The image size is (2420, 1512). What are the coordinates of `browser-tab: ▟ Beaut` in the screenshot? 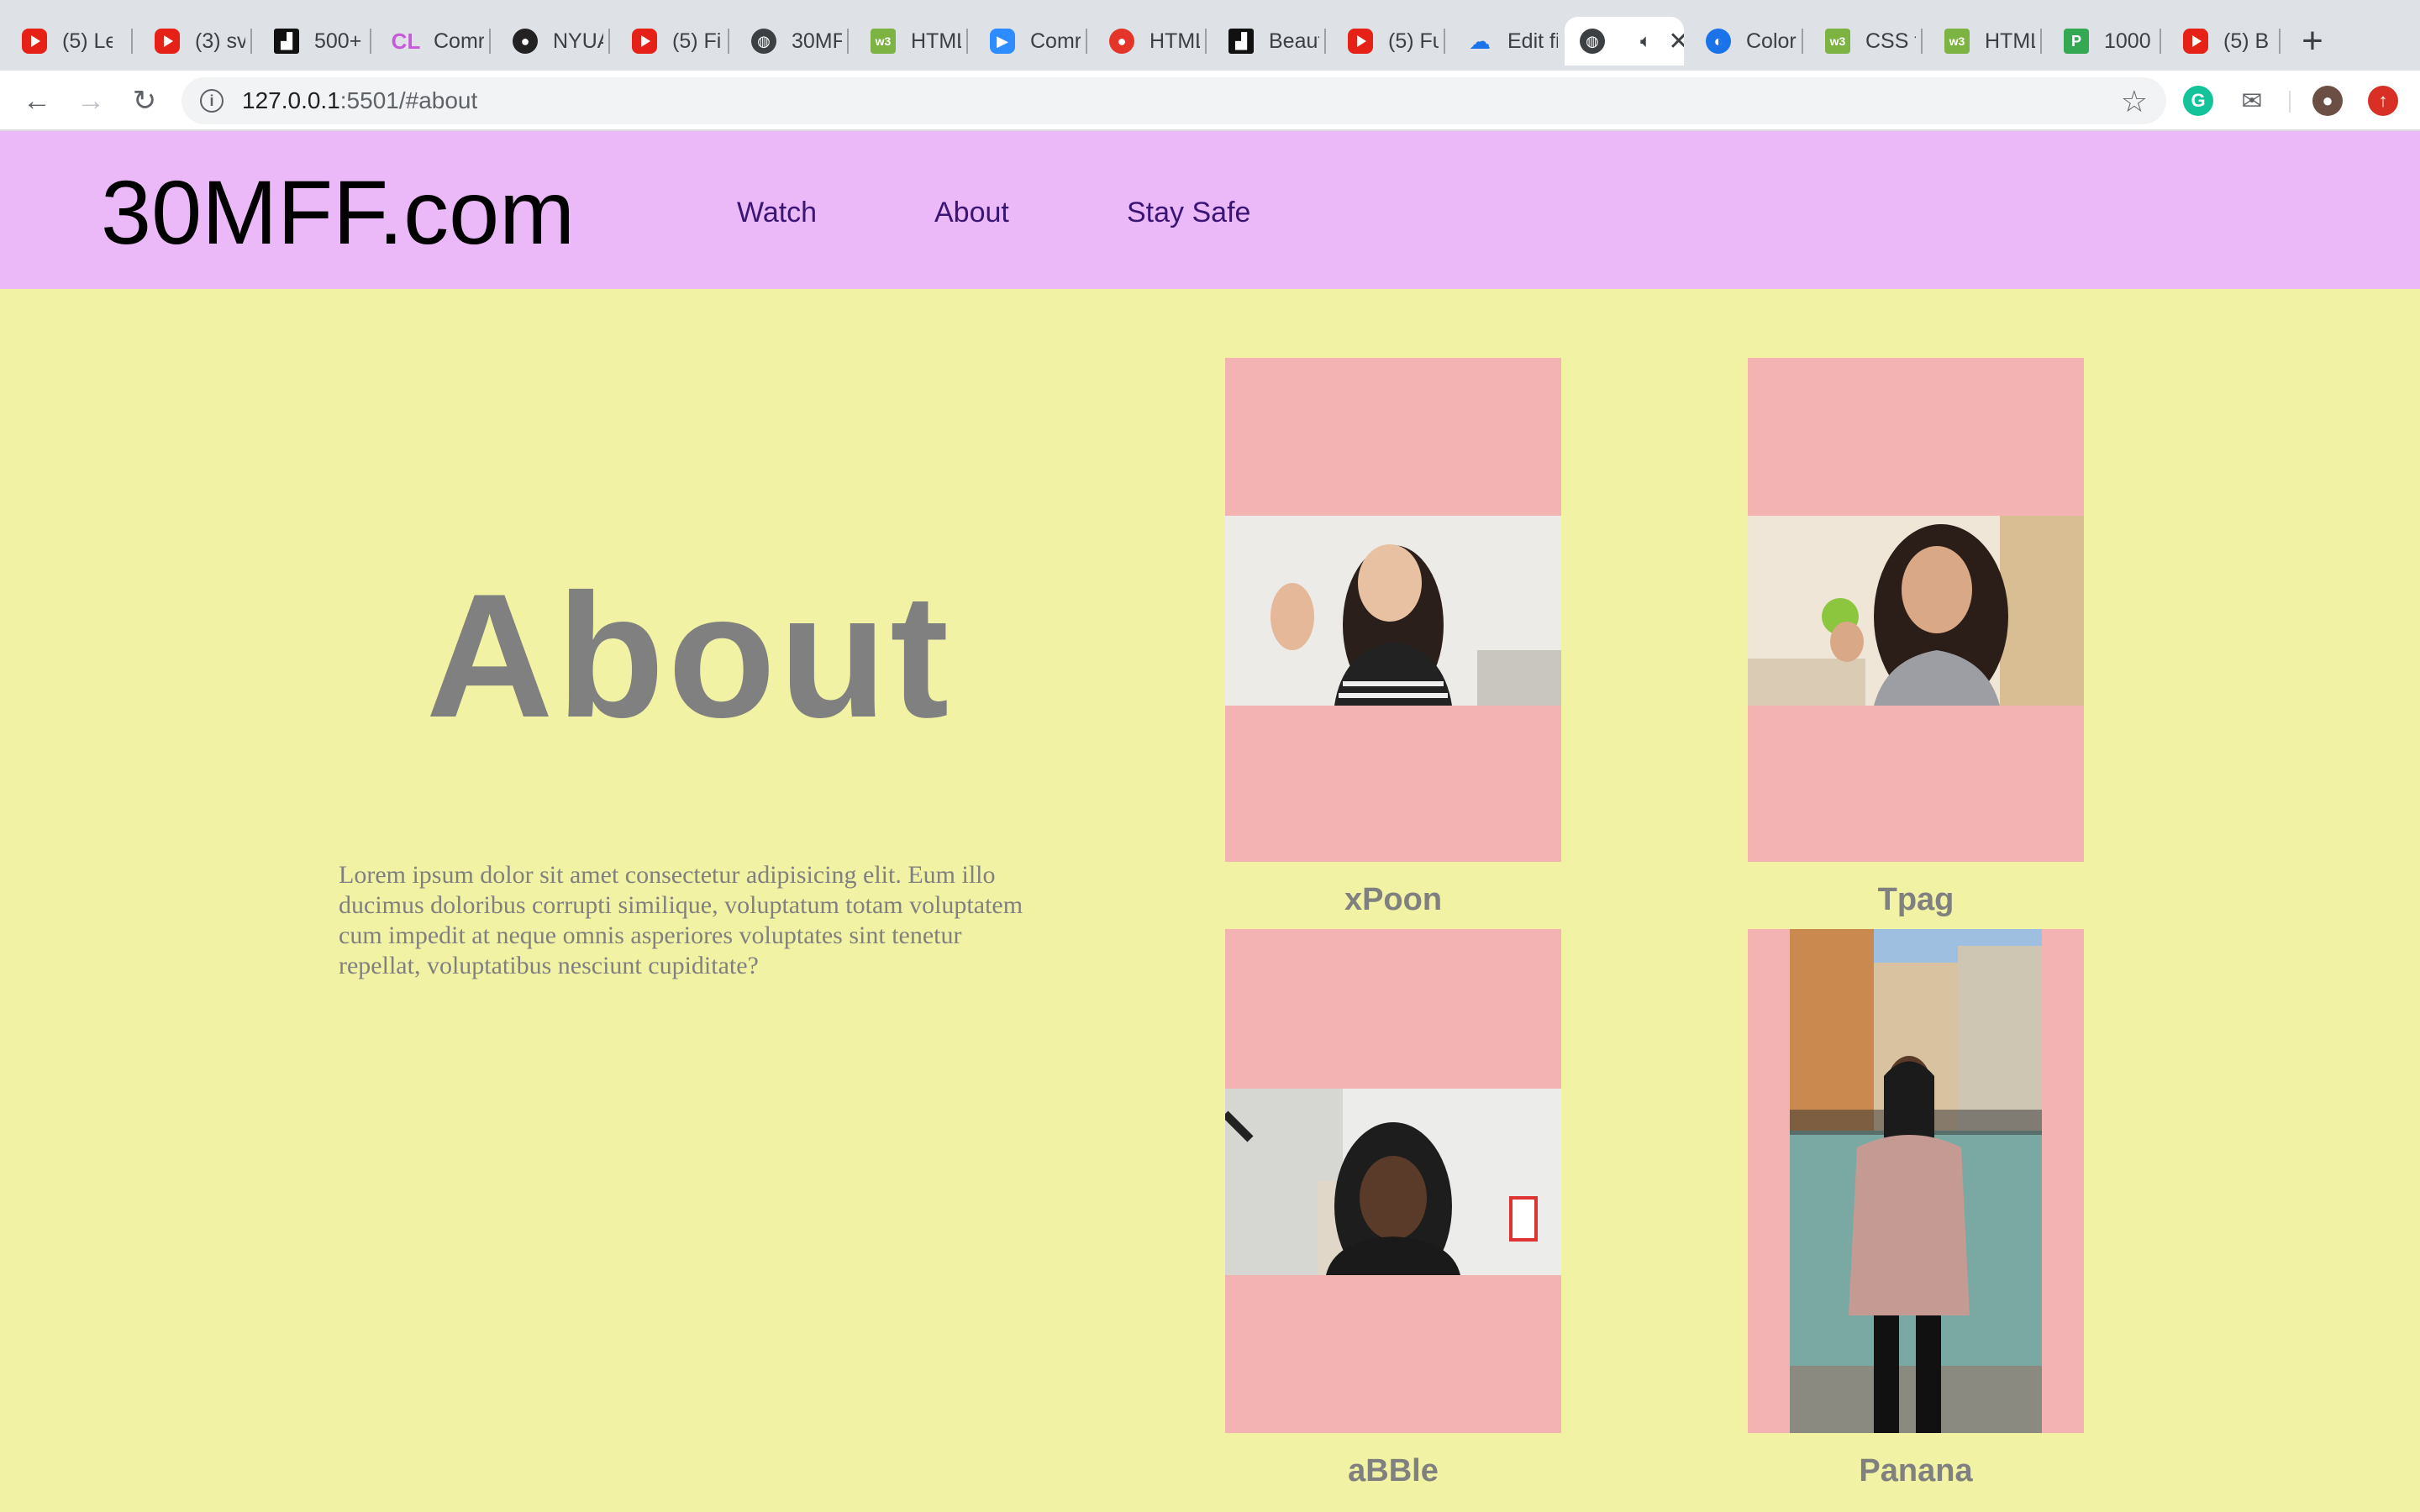 It's located at (1266, 41).